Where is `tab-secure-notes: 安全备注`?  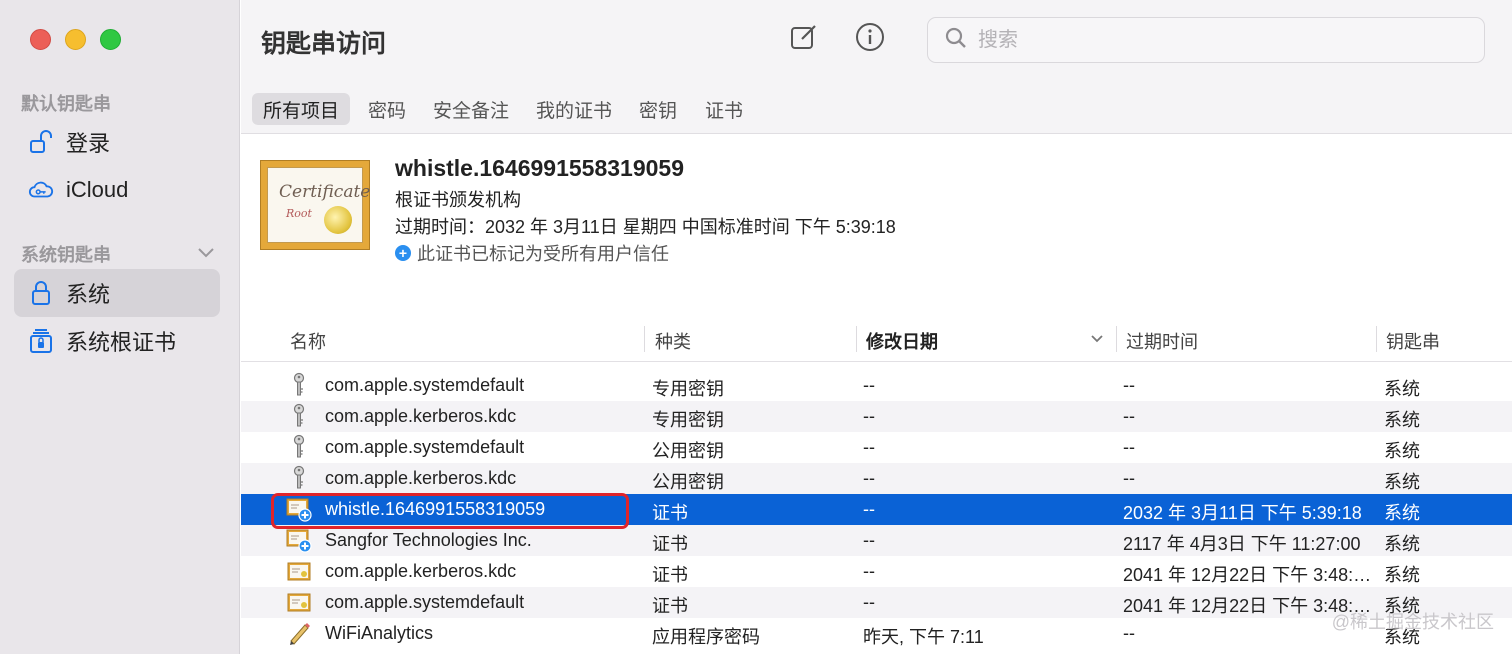 tab-secure-notes: 安全备注 is located at coordinates (471, 109).